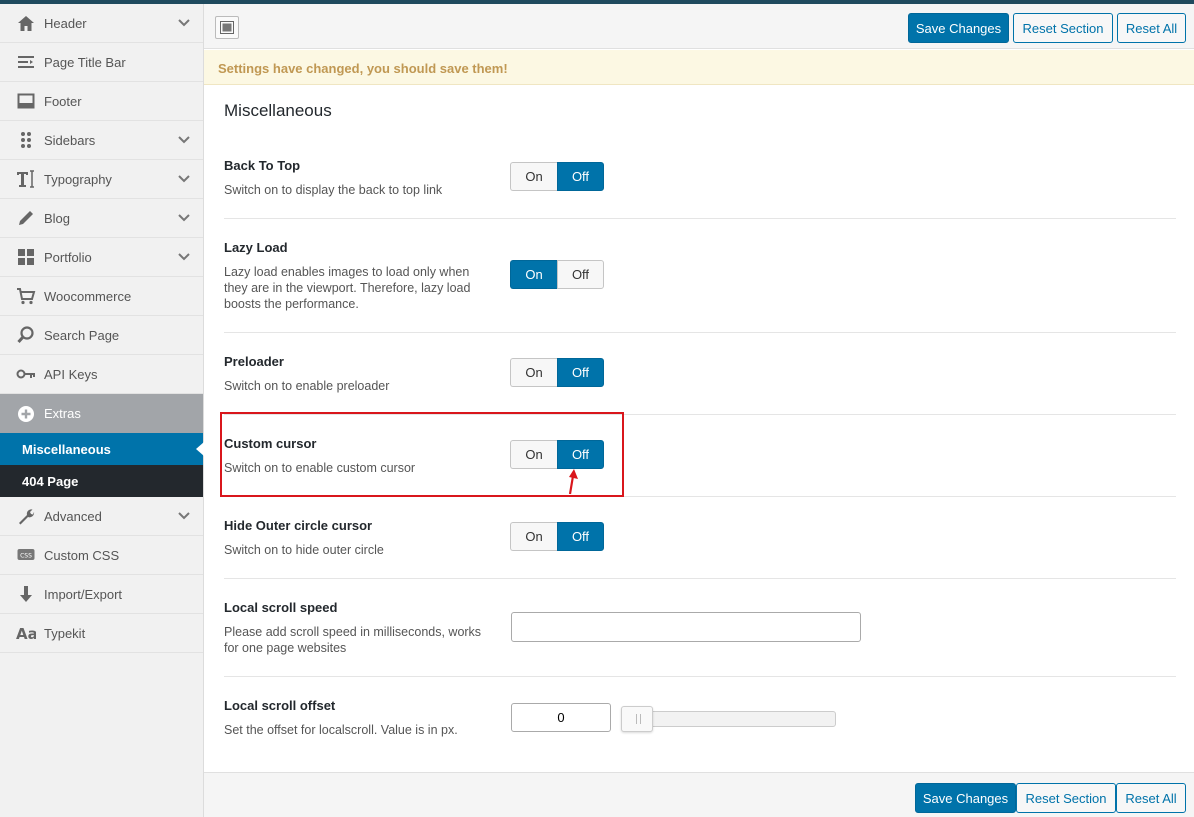 The width and height of the screenshot is (1194, 817). I want to click on sidebar-item-footer: Footer, so click(101, 101).